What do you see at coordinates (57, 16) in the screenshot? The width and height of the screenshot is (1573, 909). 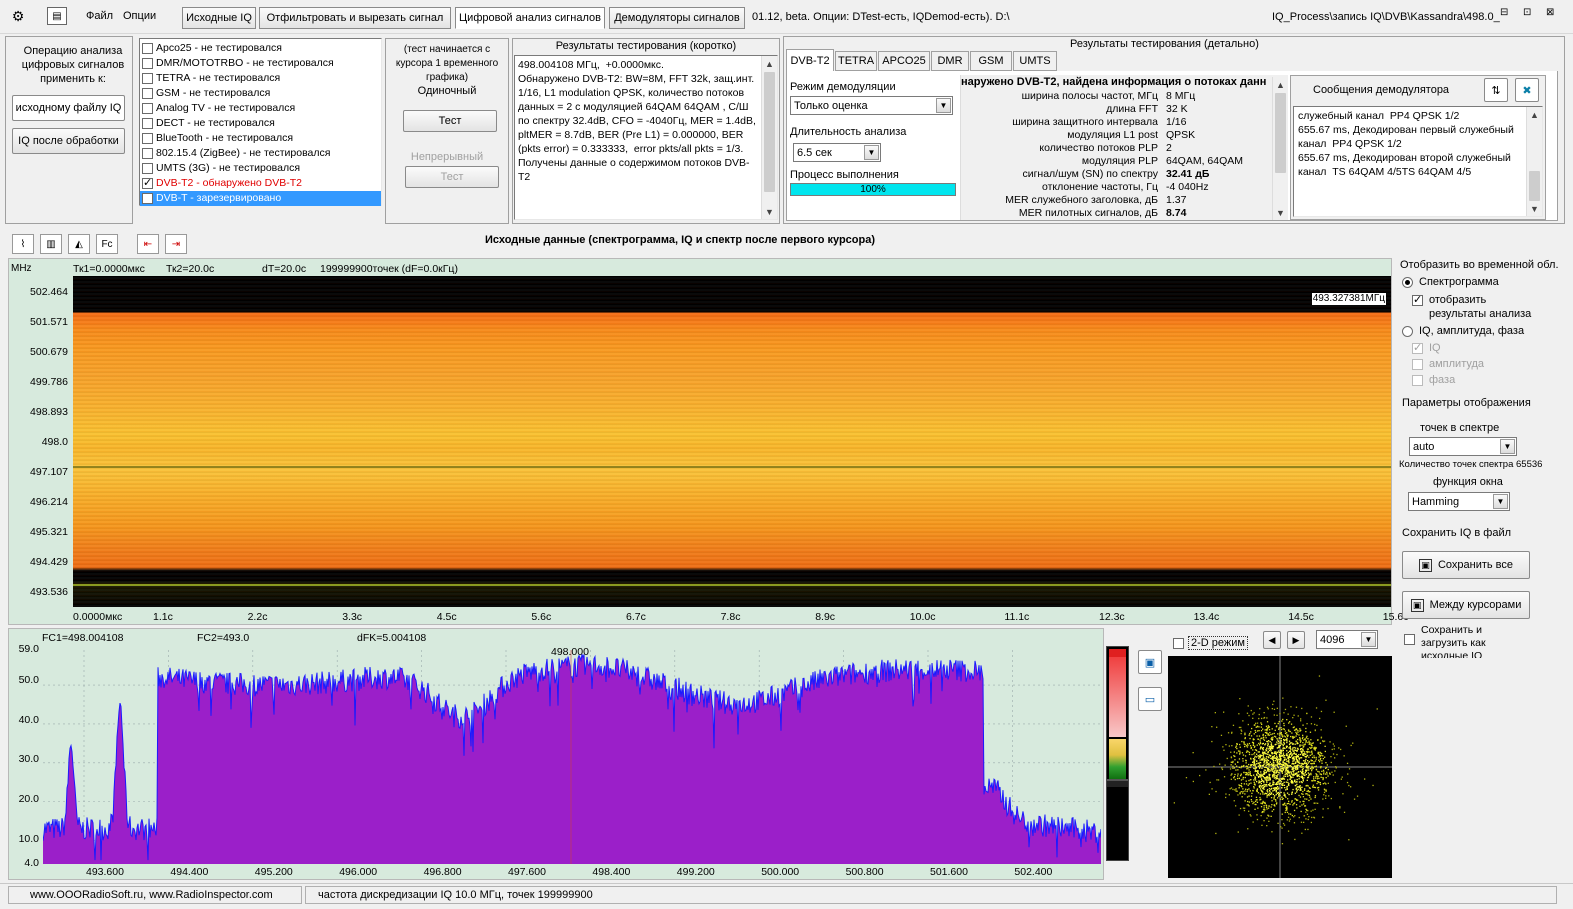 I see `save-icon: ▤` at bounding box center [57, 16].